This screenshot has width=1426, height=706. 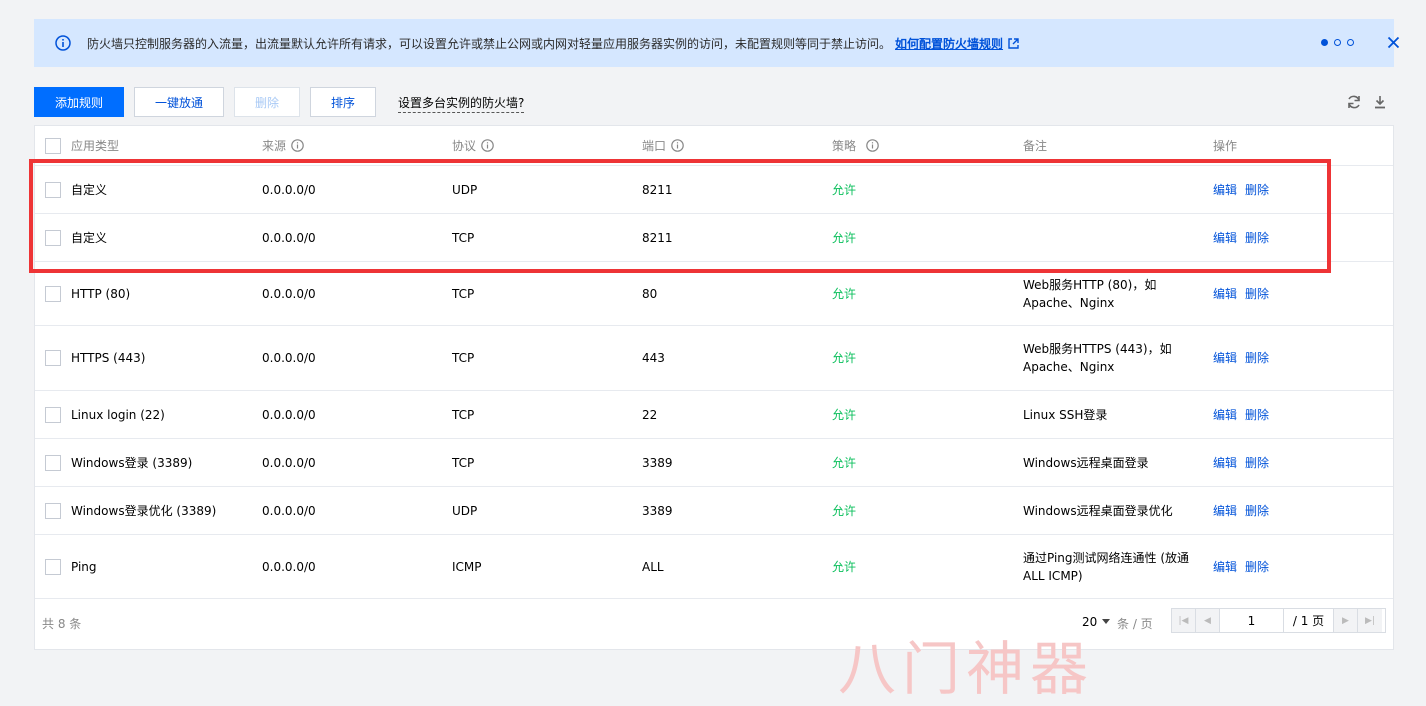 I want to click on refresh-icon, so click(x=1354, y=102).